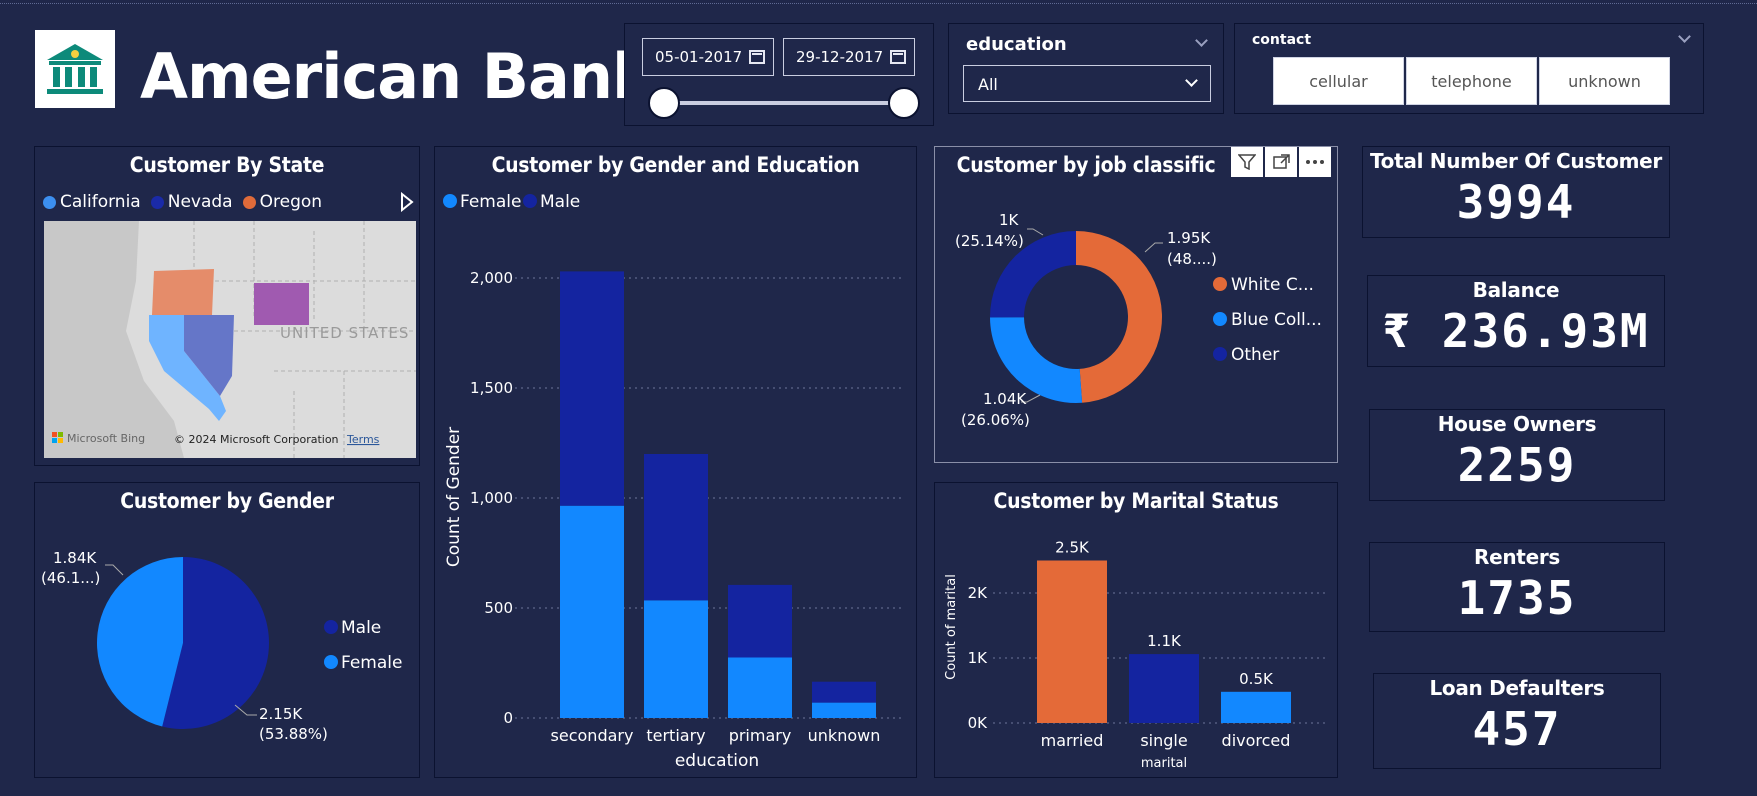  I want to click on kpi-total-customers: Total Number Of Customer 3994, so click(1516, 192).